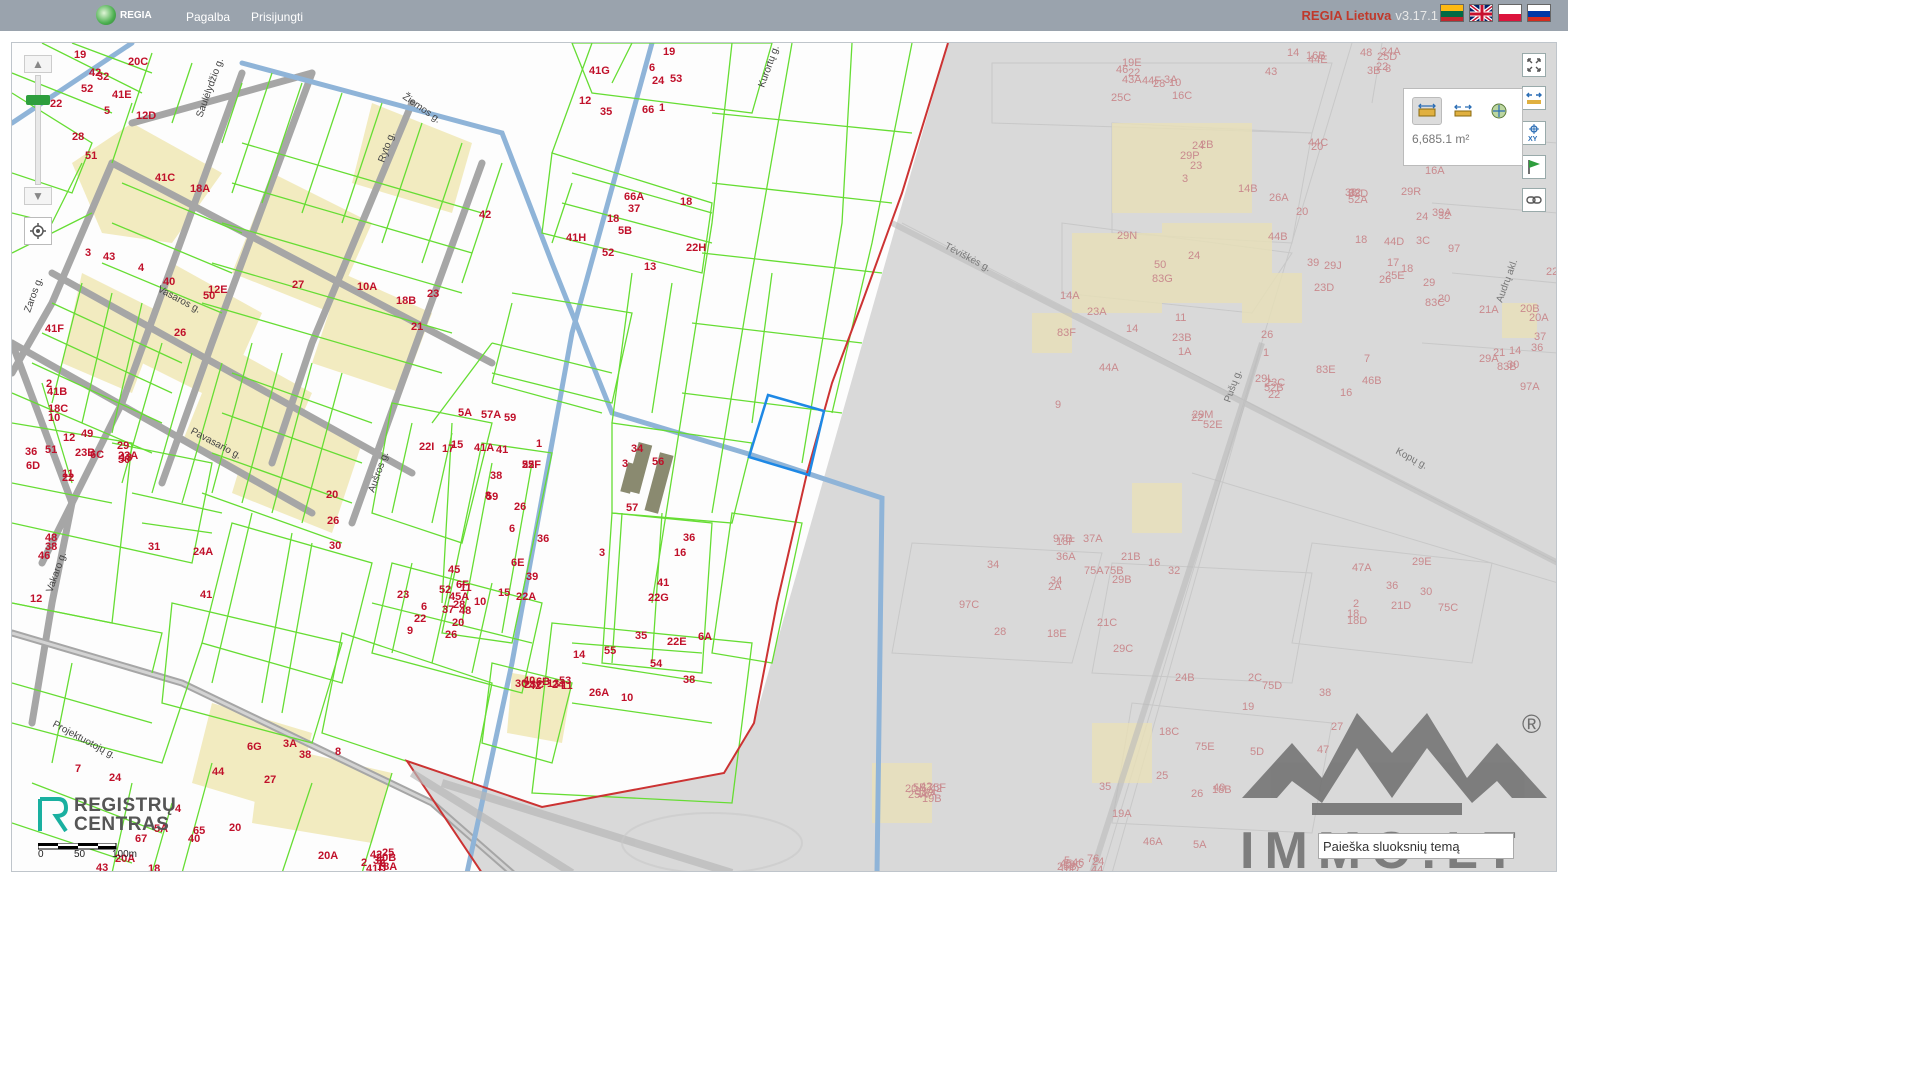 The width and height of the screenshot is (1920, 1080). What do you see at coordinates (1416, 846) in the screenshot?
I see `layer-search-input` at bounding box center [1416, 846].